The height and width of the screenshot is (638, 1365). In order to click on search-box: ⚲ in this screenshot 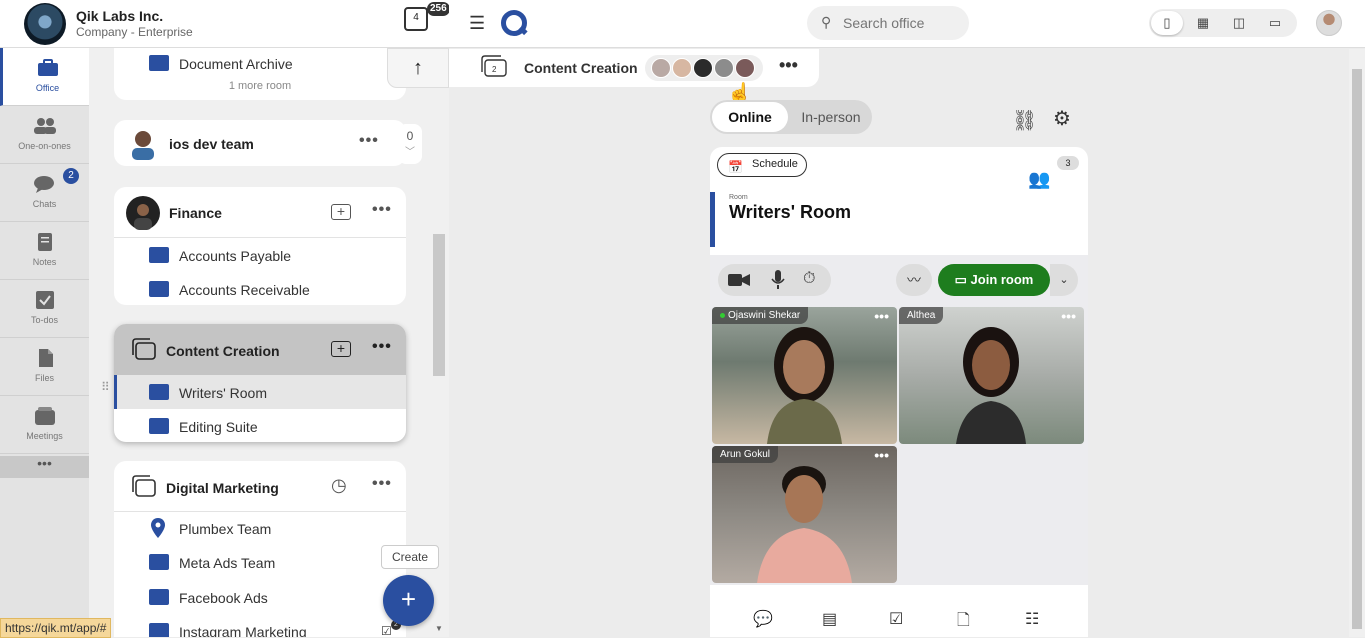, I will do `click(888, 23)`.